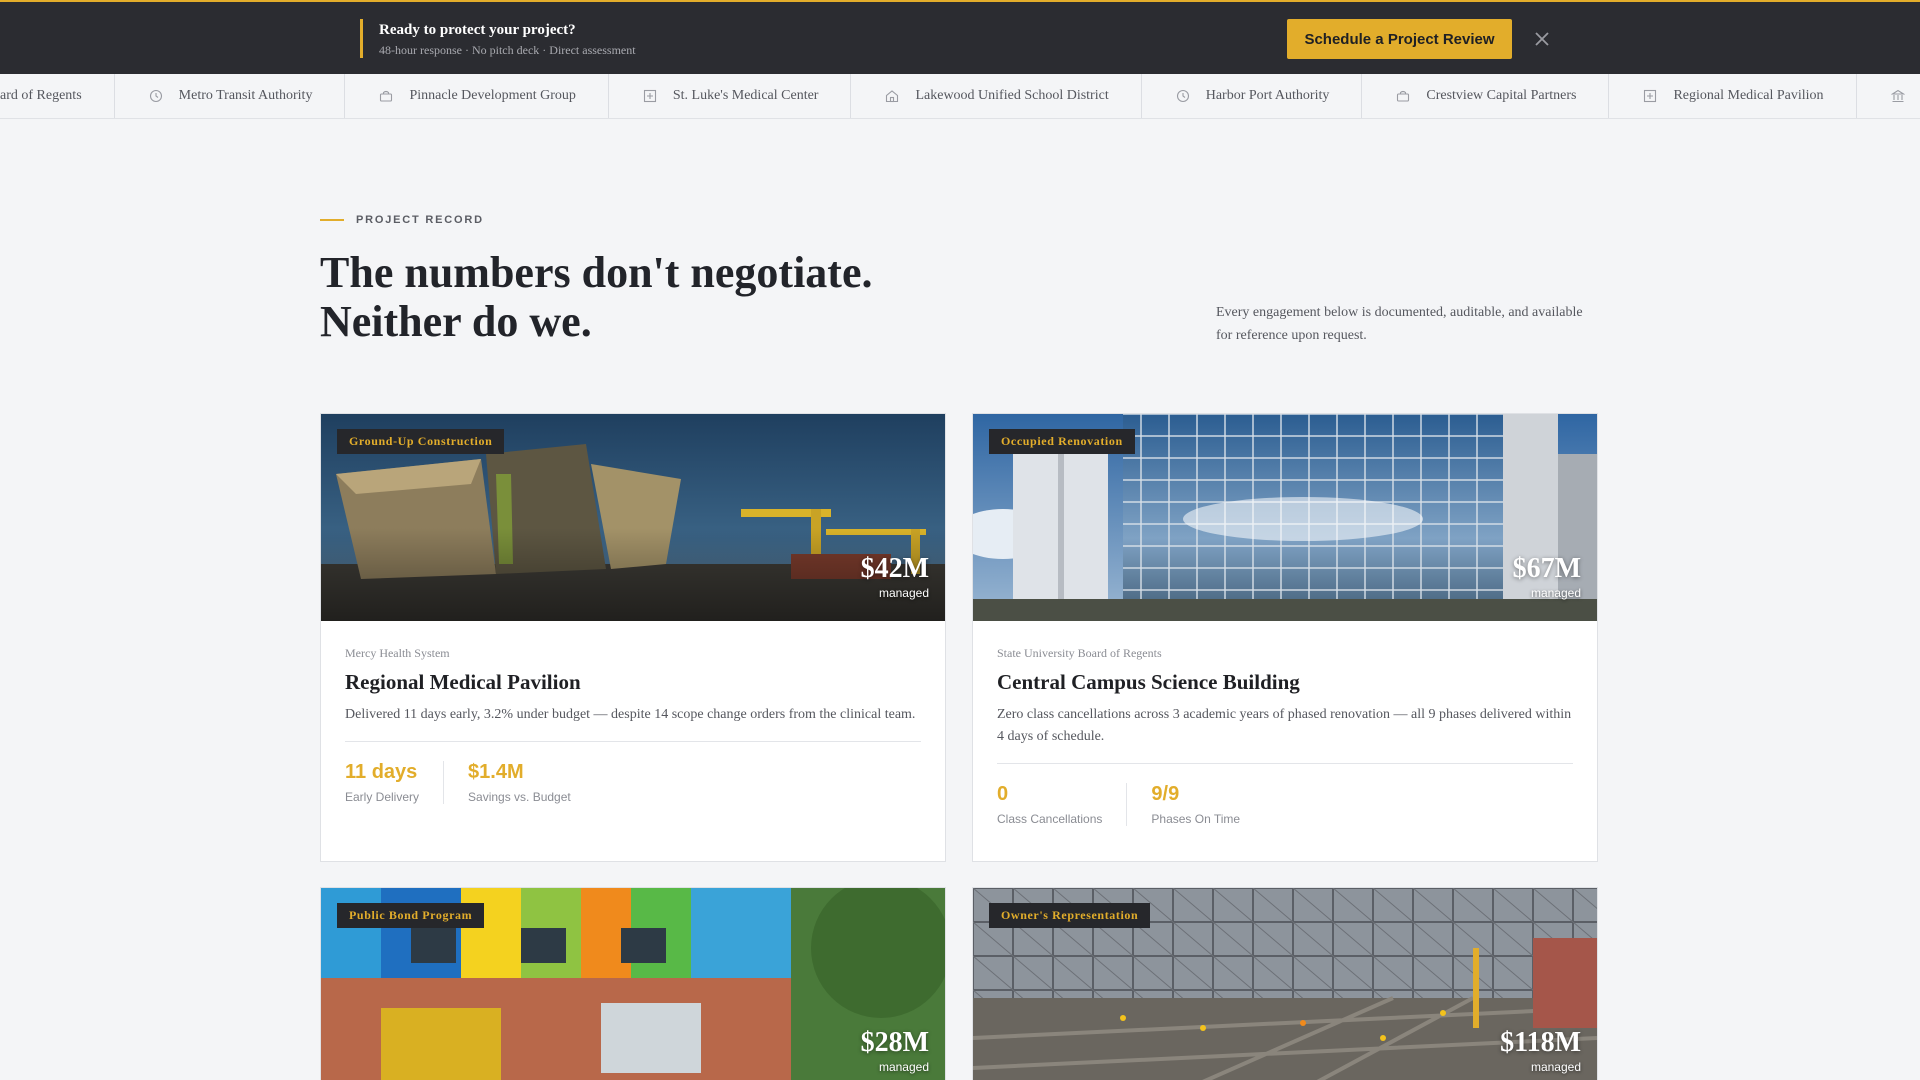 The image size is (1920, 1080). What do you see at coordinates (381, 772) in the screenshot?
I see `stat-value: 11 days` at bounding box center [381, 772].